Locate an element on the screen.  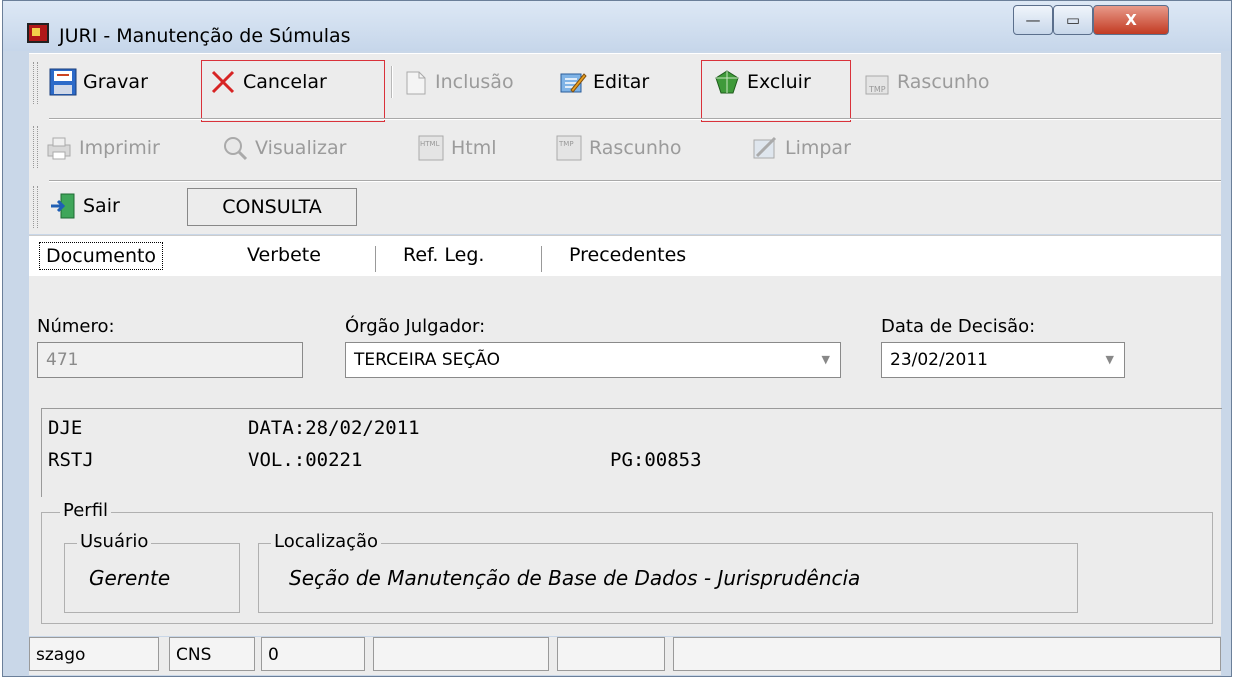
cancel-x-icon is located at coordinates (223, 82).